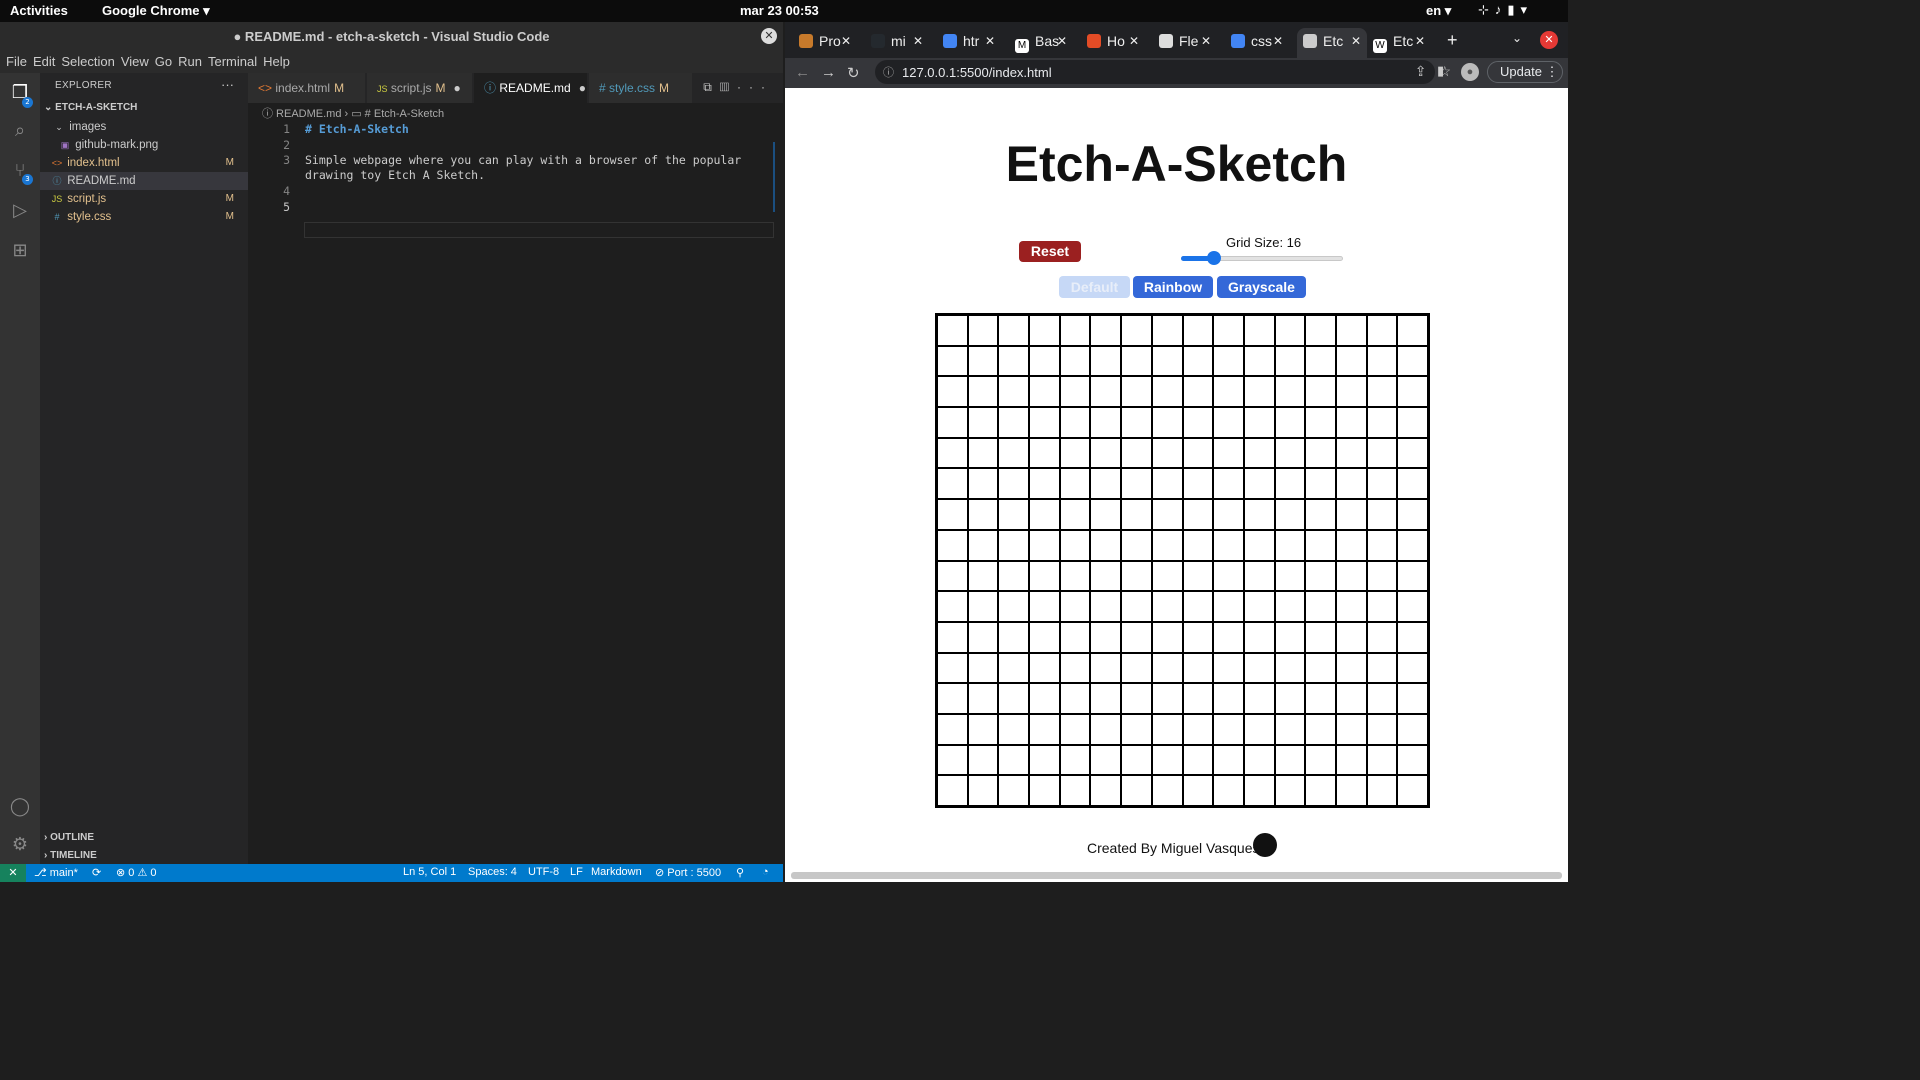 This screenshot has height=1080, width=1920. I want to click on search-icon: ⌕, so click(20, 131).